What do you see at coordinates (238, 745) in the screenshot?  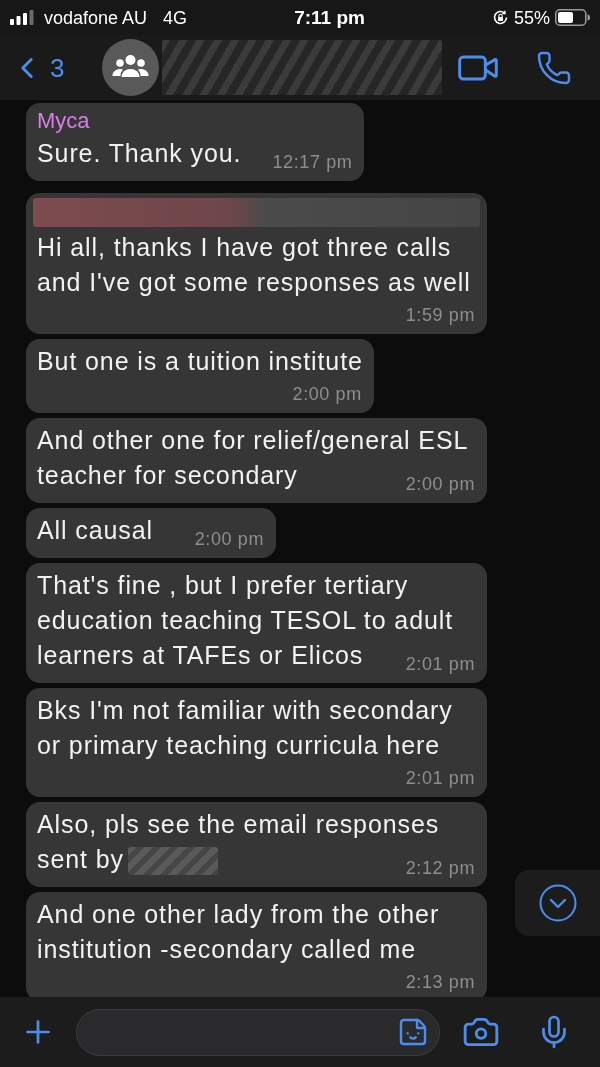 I see `message-text: or primary teaching curricula here` at bounding box center [238, 745].